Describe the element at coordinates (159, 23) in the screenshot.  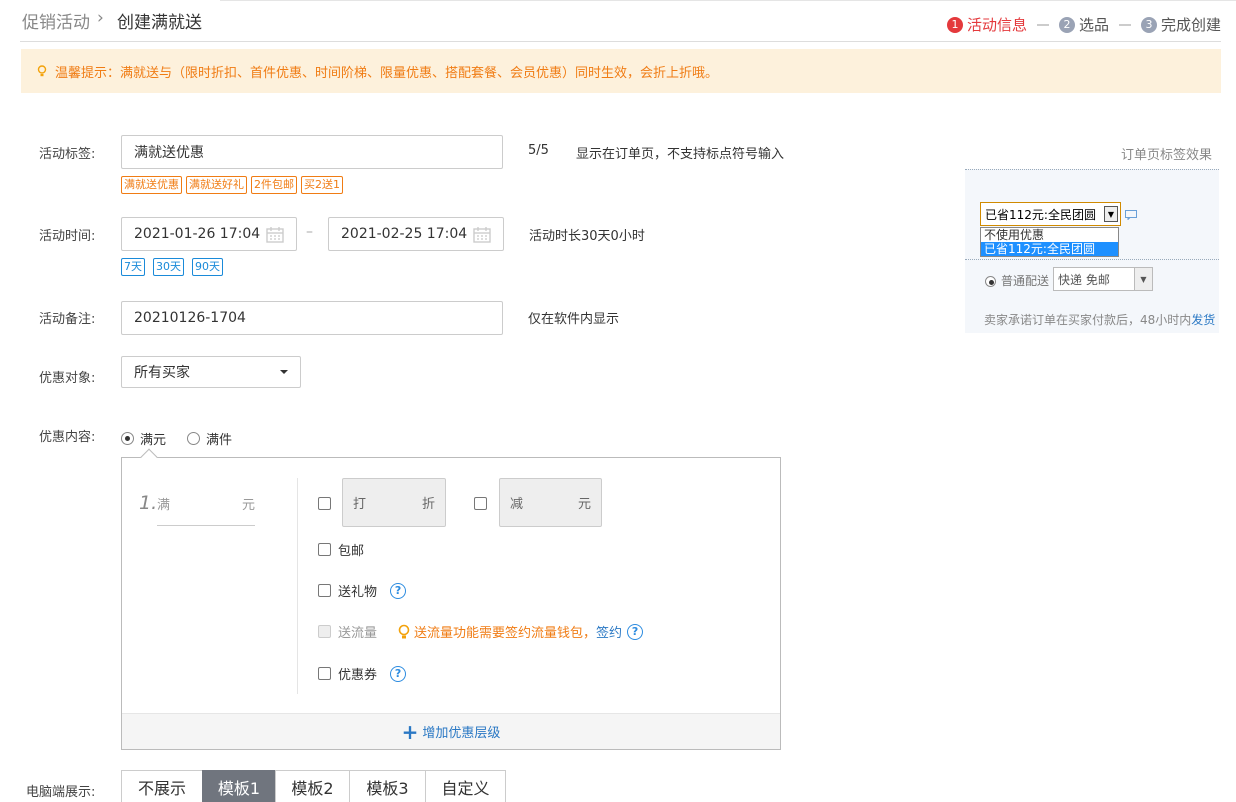
I see `page-title: 创建满就送` at that location.